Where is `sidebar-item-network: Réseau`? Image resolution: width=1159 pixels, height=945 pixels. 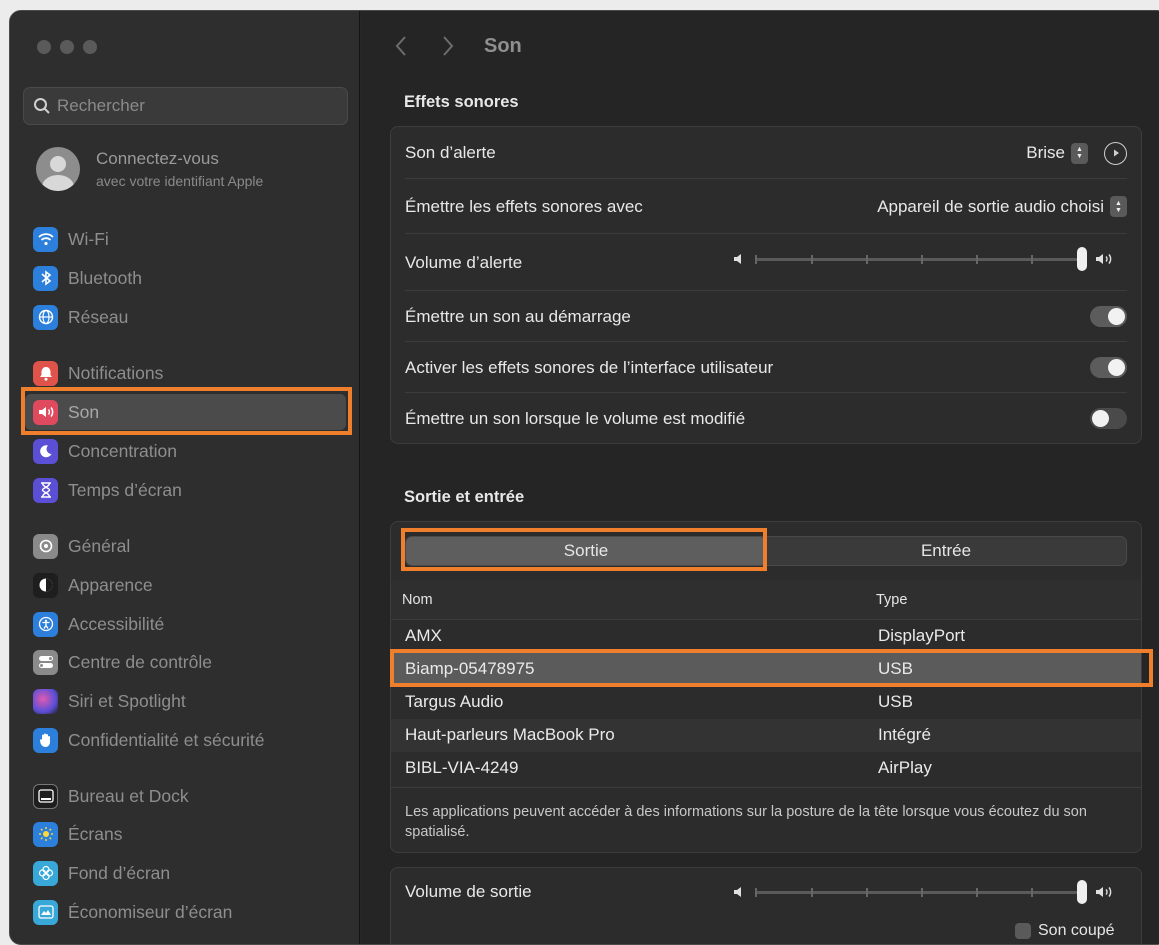 sidebar-item-network: Réseau is located at coordinates (185, 317).